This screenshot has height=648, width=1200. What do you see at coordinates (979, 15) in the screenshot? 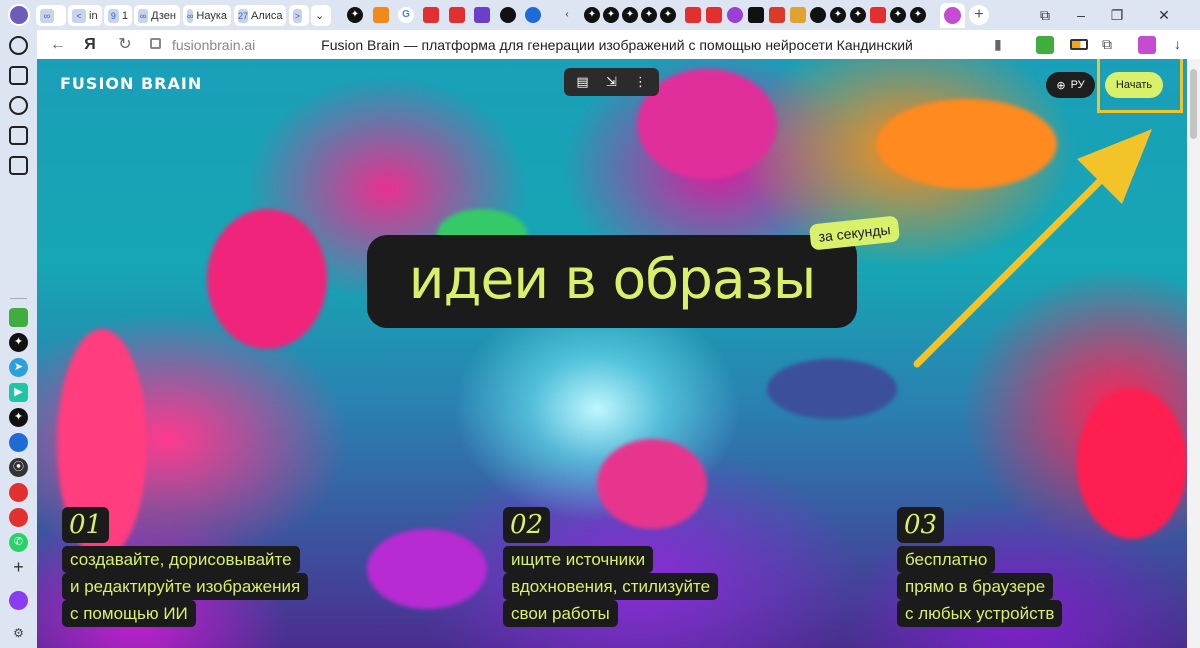
I see `new-tab-button: +` at bounding box center [979, 15].